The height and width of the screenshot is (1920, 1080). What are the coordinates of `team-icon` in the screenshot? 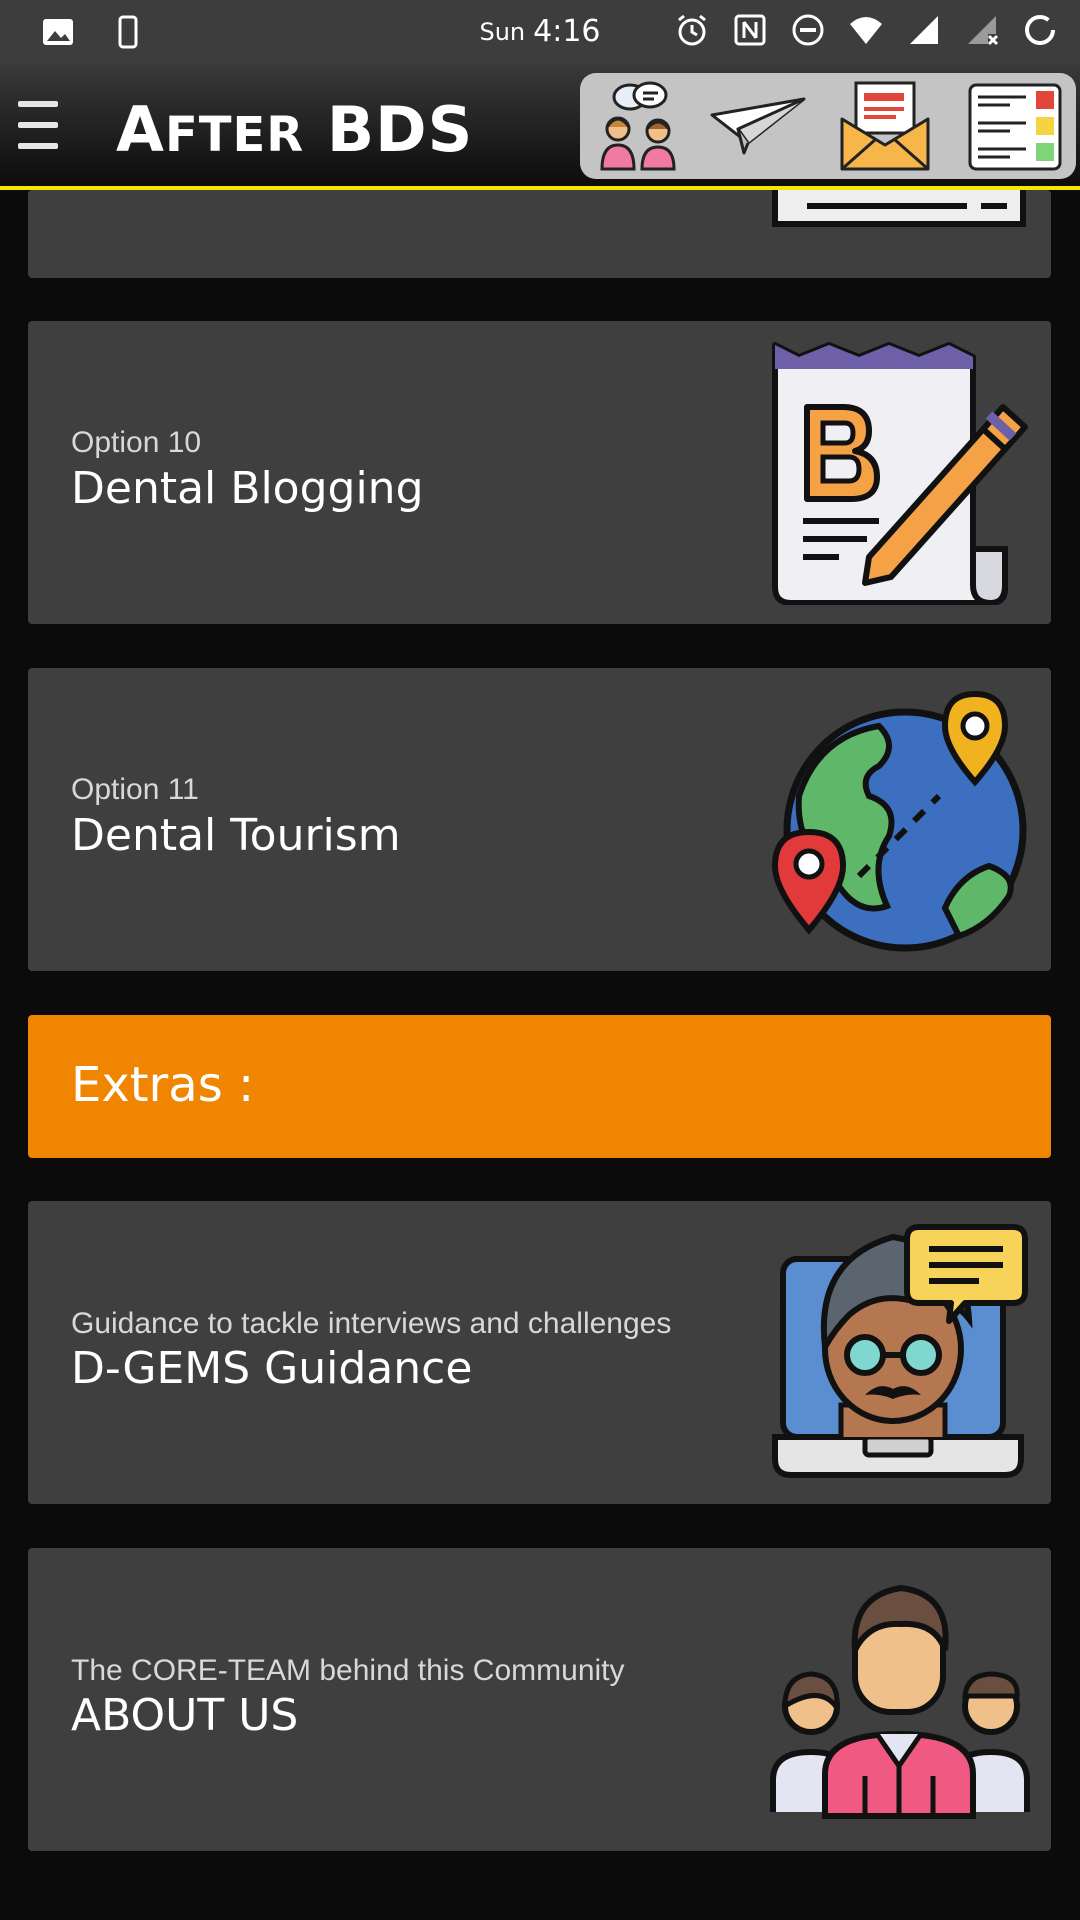 It's located at (900, 1701).